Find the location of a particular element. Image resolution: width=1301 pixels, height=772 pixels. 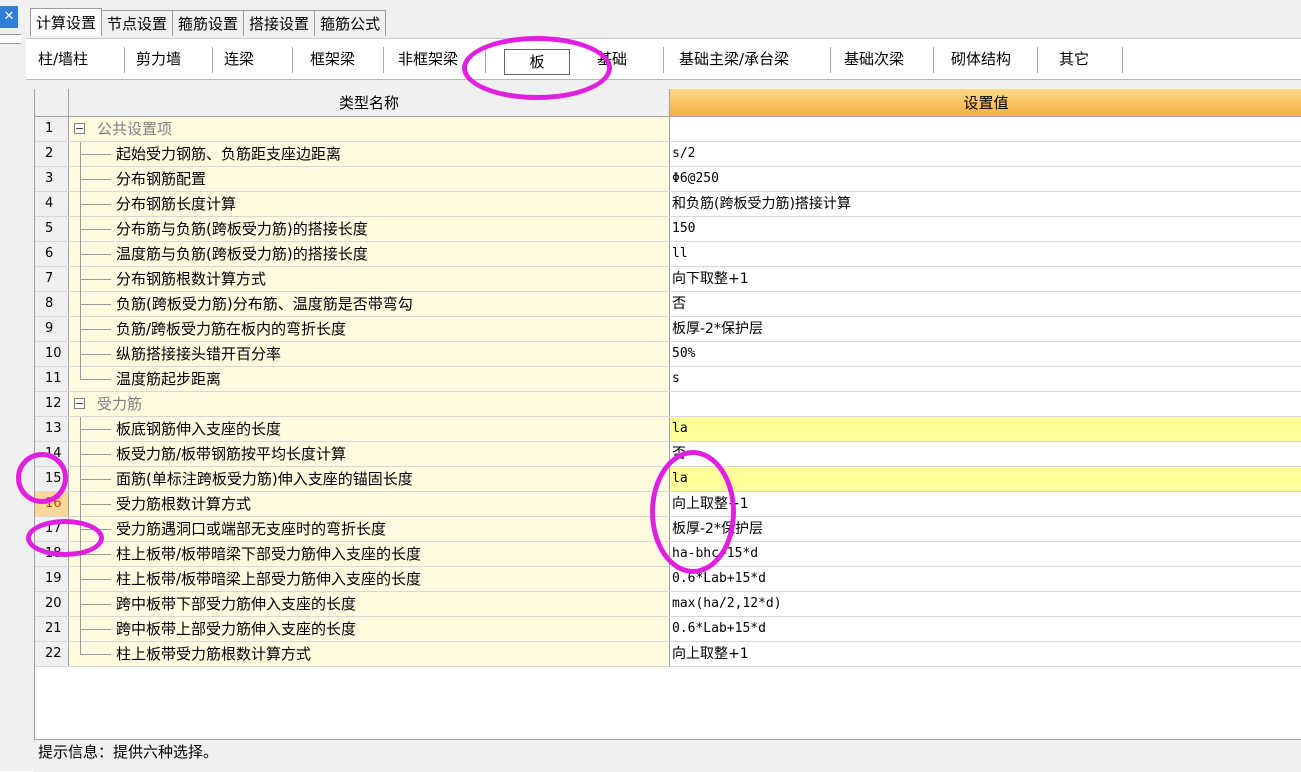

component-tab-7: 基础 is located at coordinates (612, 59).